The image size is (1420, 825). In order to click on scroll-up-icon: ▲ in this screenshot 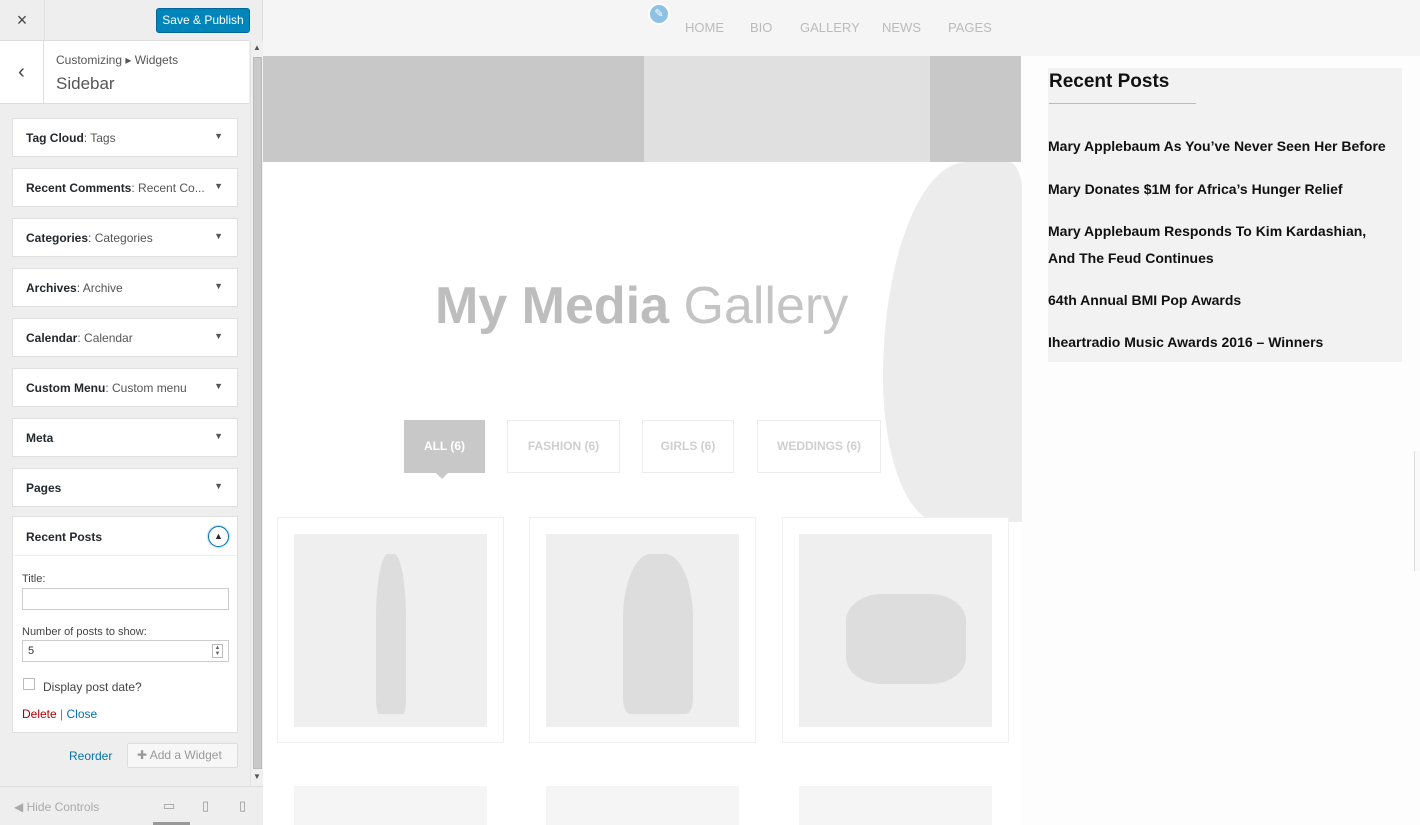, I will do `click(257, 47)`.